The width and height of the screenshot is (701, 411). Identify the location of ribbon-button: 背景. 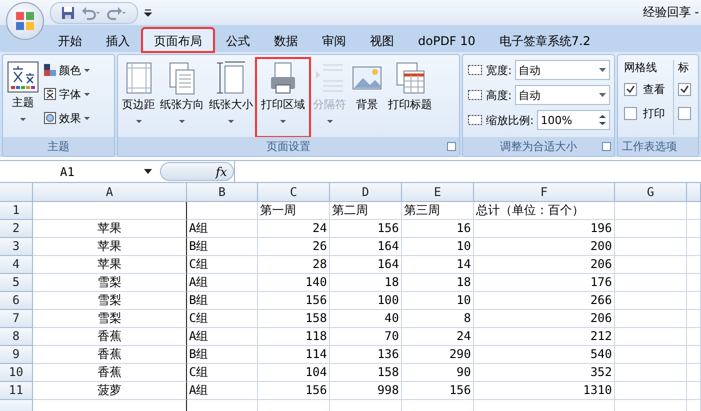
(367, 97).